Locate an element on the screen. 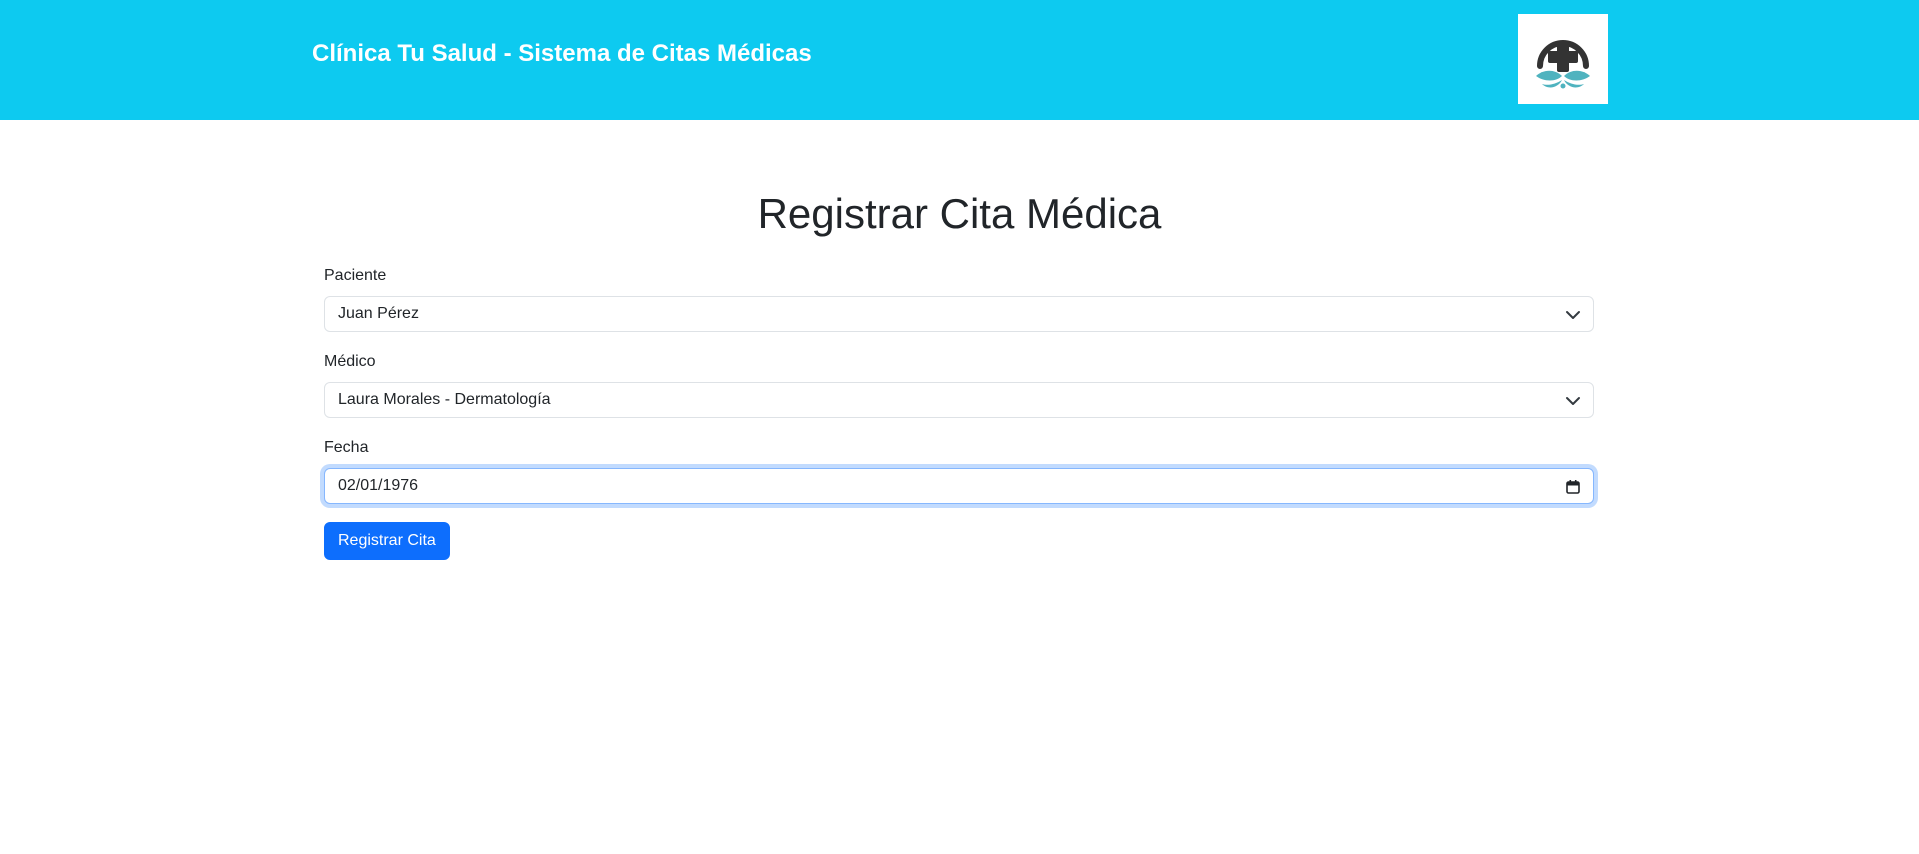 The width and height of the screenshot is (1919, 854). fecha-label: Fecha is located at coordinates (346, 447).